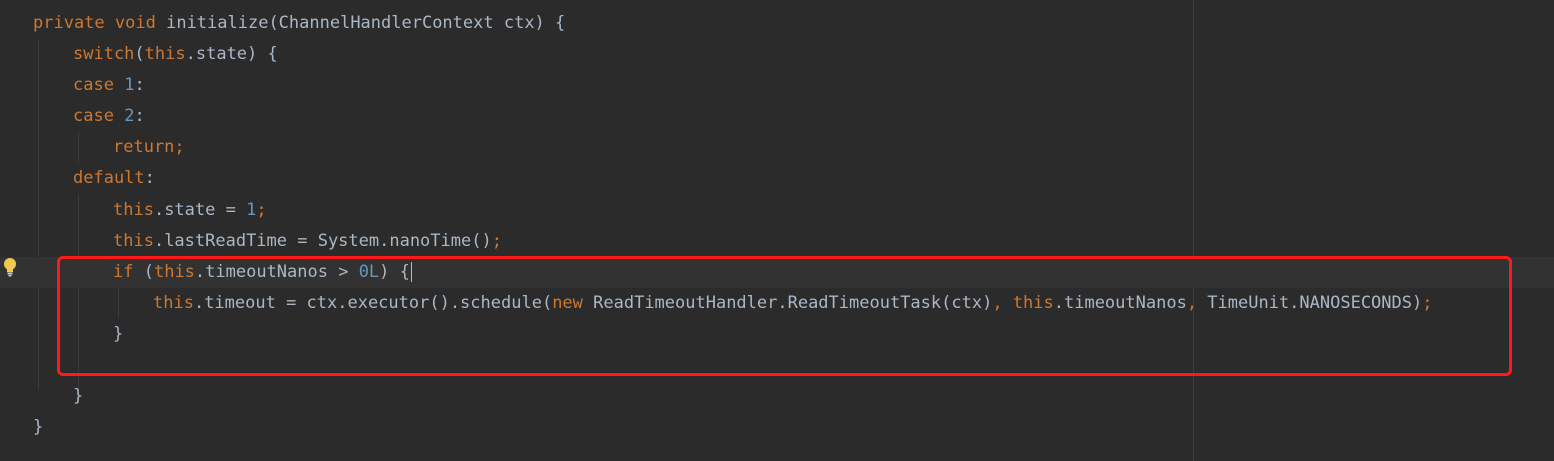 The width and height of the screenshot is (1554, 461). Describe the element at coordinates (777, 272) in the screenshot. I see `code-line-9: if (this.timeoutNanos > 0L) {` at that location.